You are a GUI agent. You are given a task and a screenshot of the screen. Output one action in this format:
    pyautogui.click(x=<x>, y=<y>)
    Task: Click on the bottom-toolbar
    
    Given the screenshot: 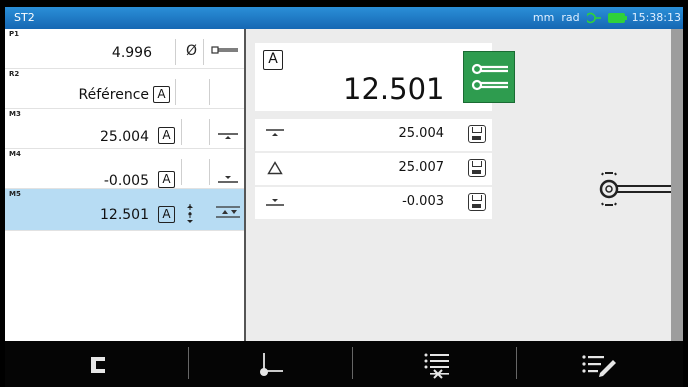 What is the action you would take?
    pyautogui.click(x=344, y=364)
    